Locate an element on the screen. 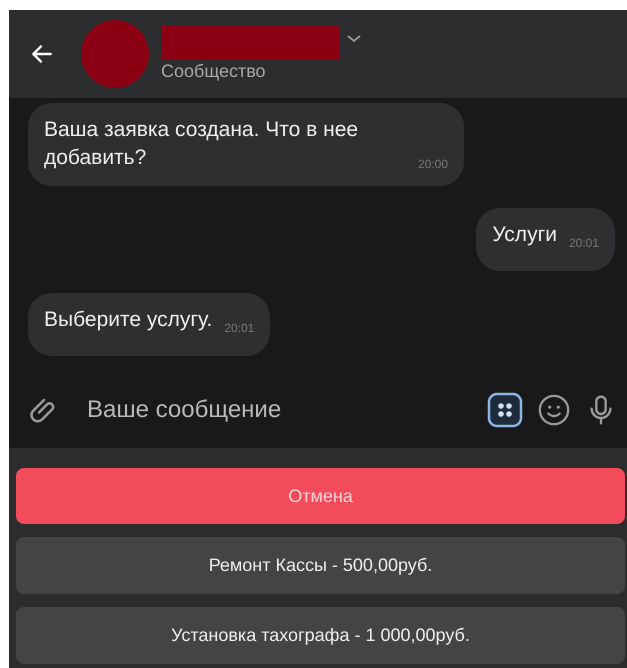  chevron-down-icon is located at coordinates (354, 38).